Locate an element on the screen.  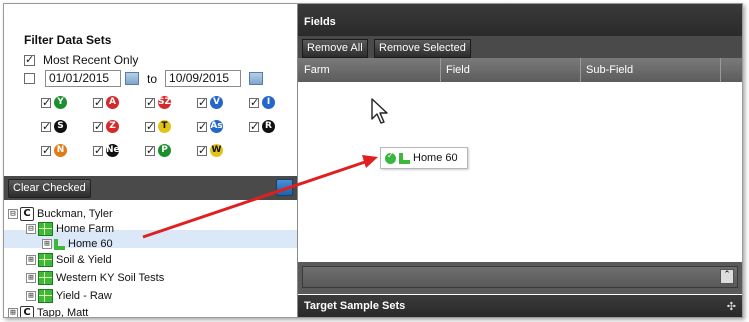
route-filter-item: P is located at coordinates (158, 150).